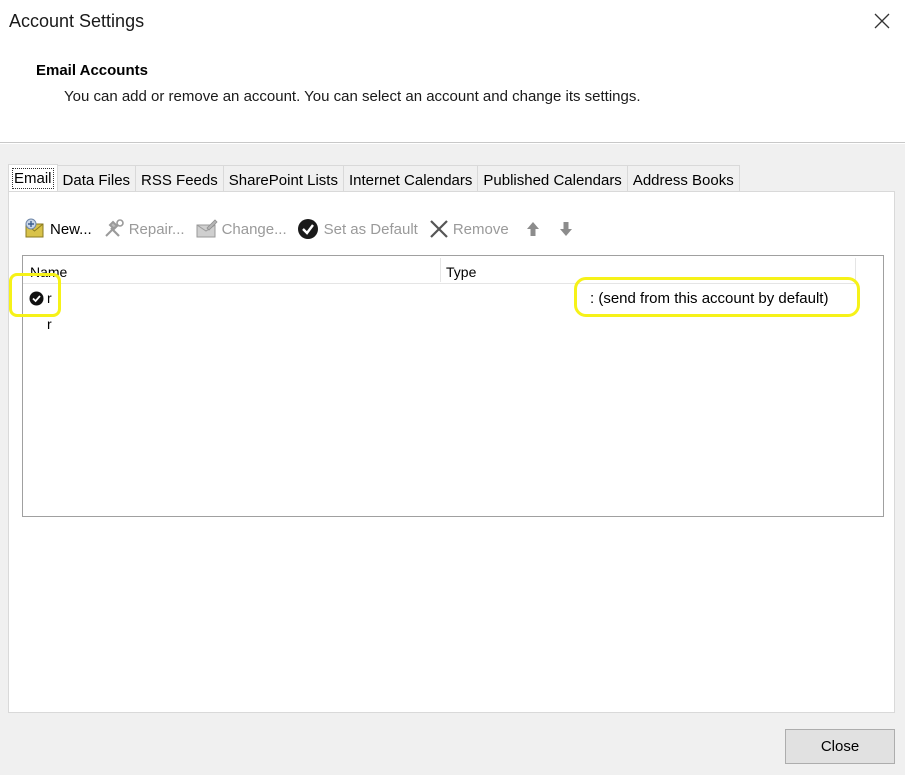 The image size is (905, 775). I want to click on repair-icon, so click(114, 228).